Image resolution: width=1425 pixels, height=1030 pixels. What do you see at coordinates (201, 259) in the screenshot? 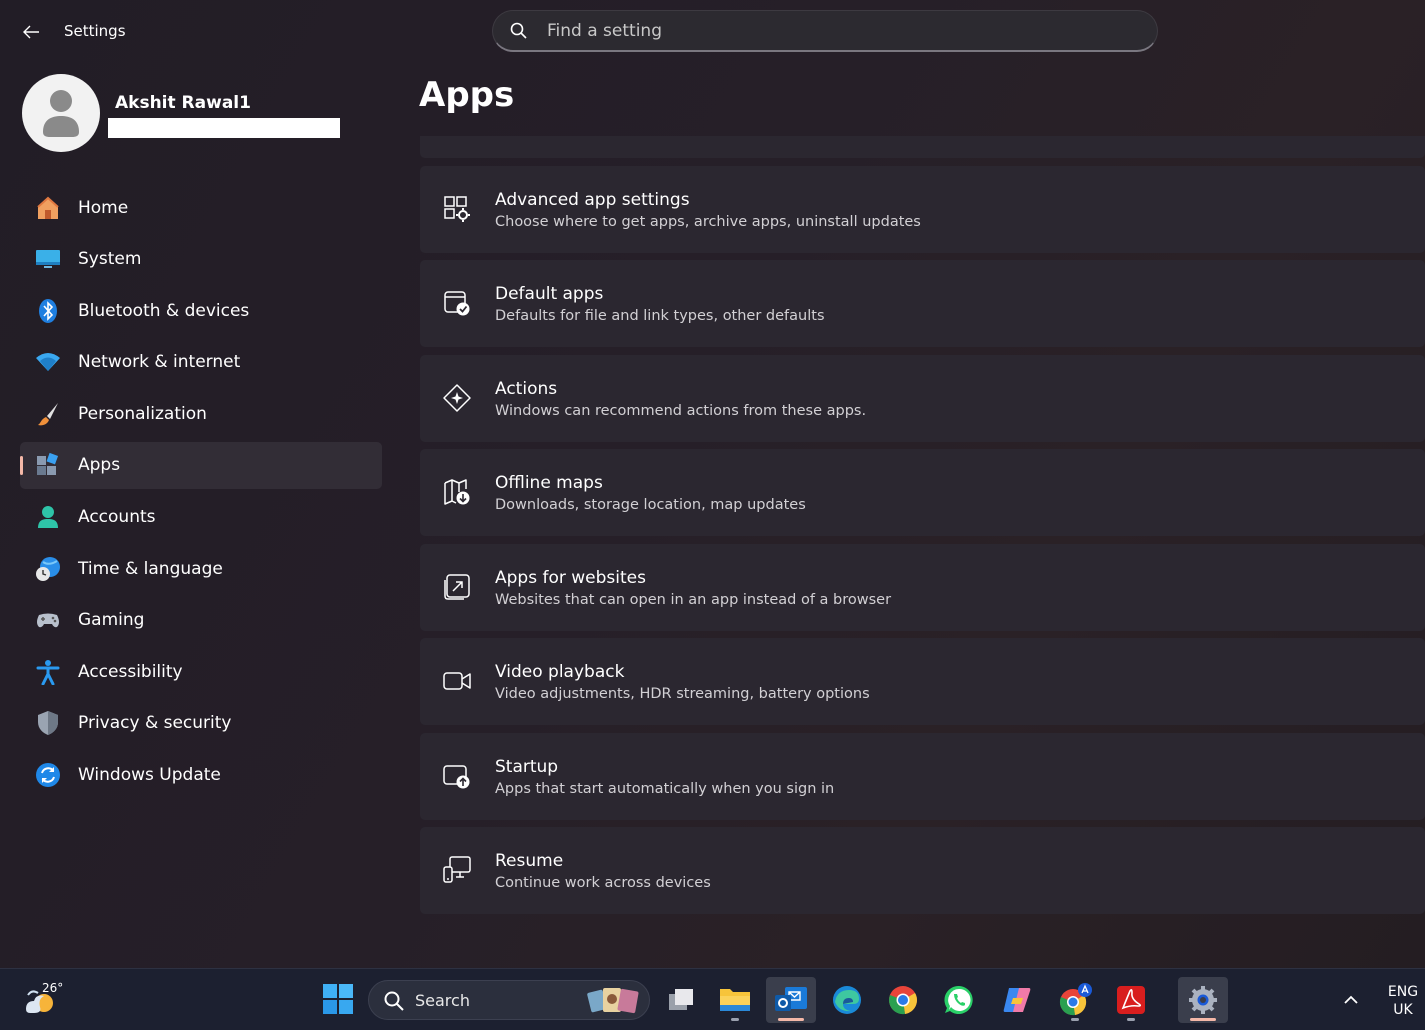
I see `sidebar-item-system: System` at bounding box center [201, 259].